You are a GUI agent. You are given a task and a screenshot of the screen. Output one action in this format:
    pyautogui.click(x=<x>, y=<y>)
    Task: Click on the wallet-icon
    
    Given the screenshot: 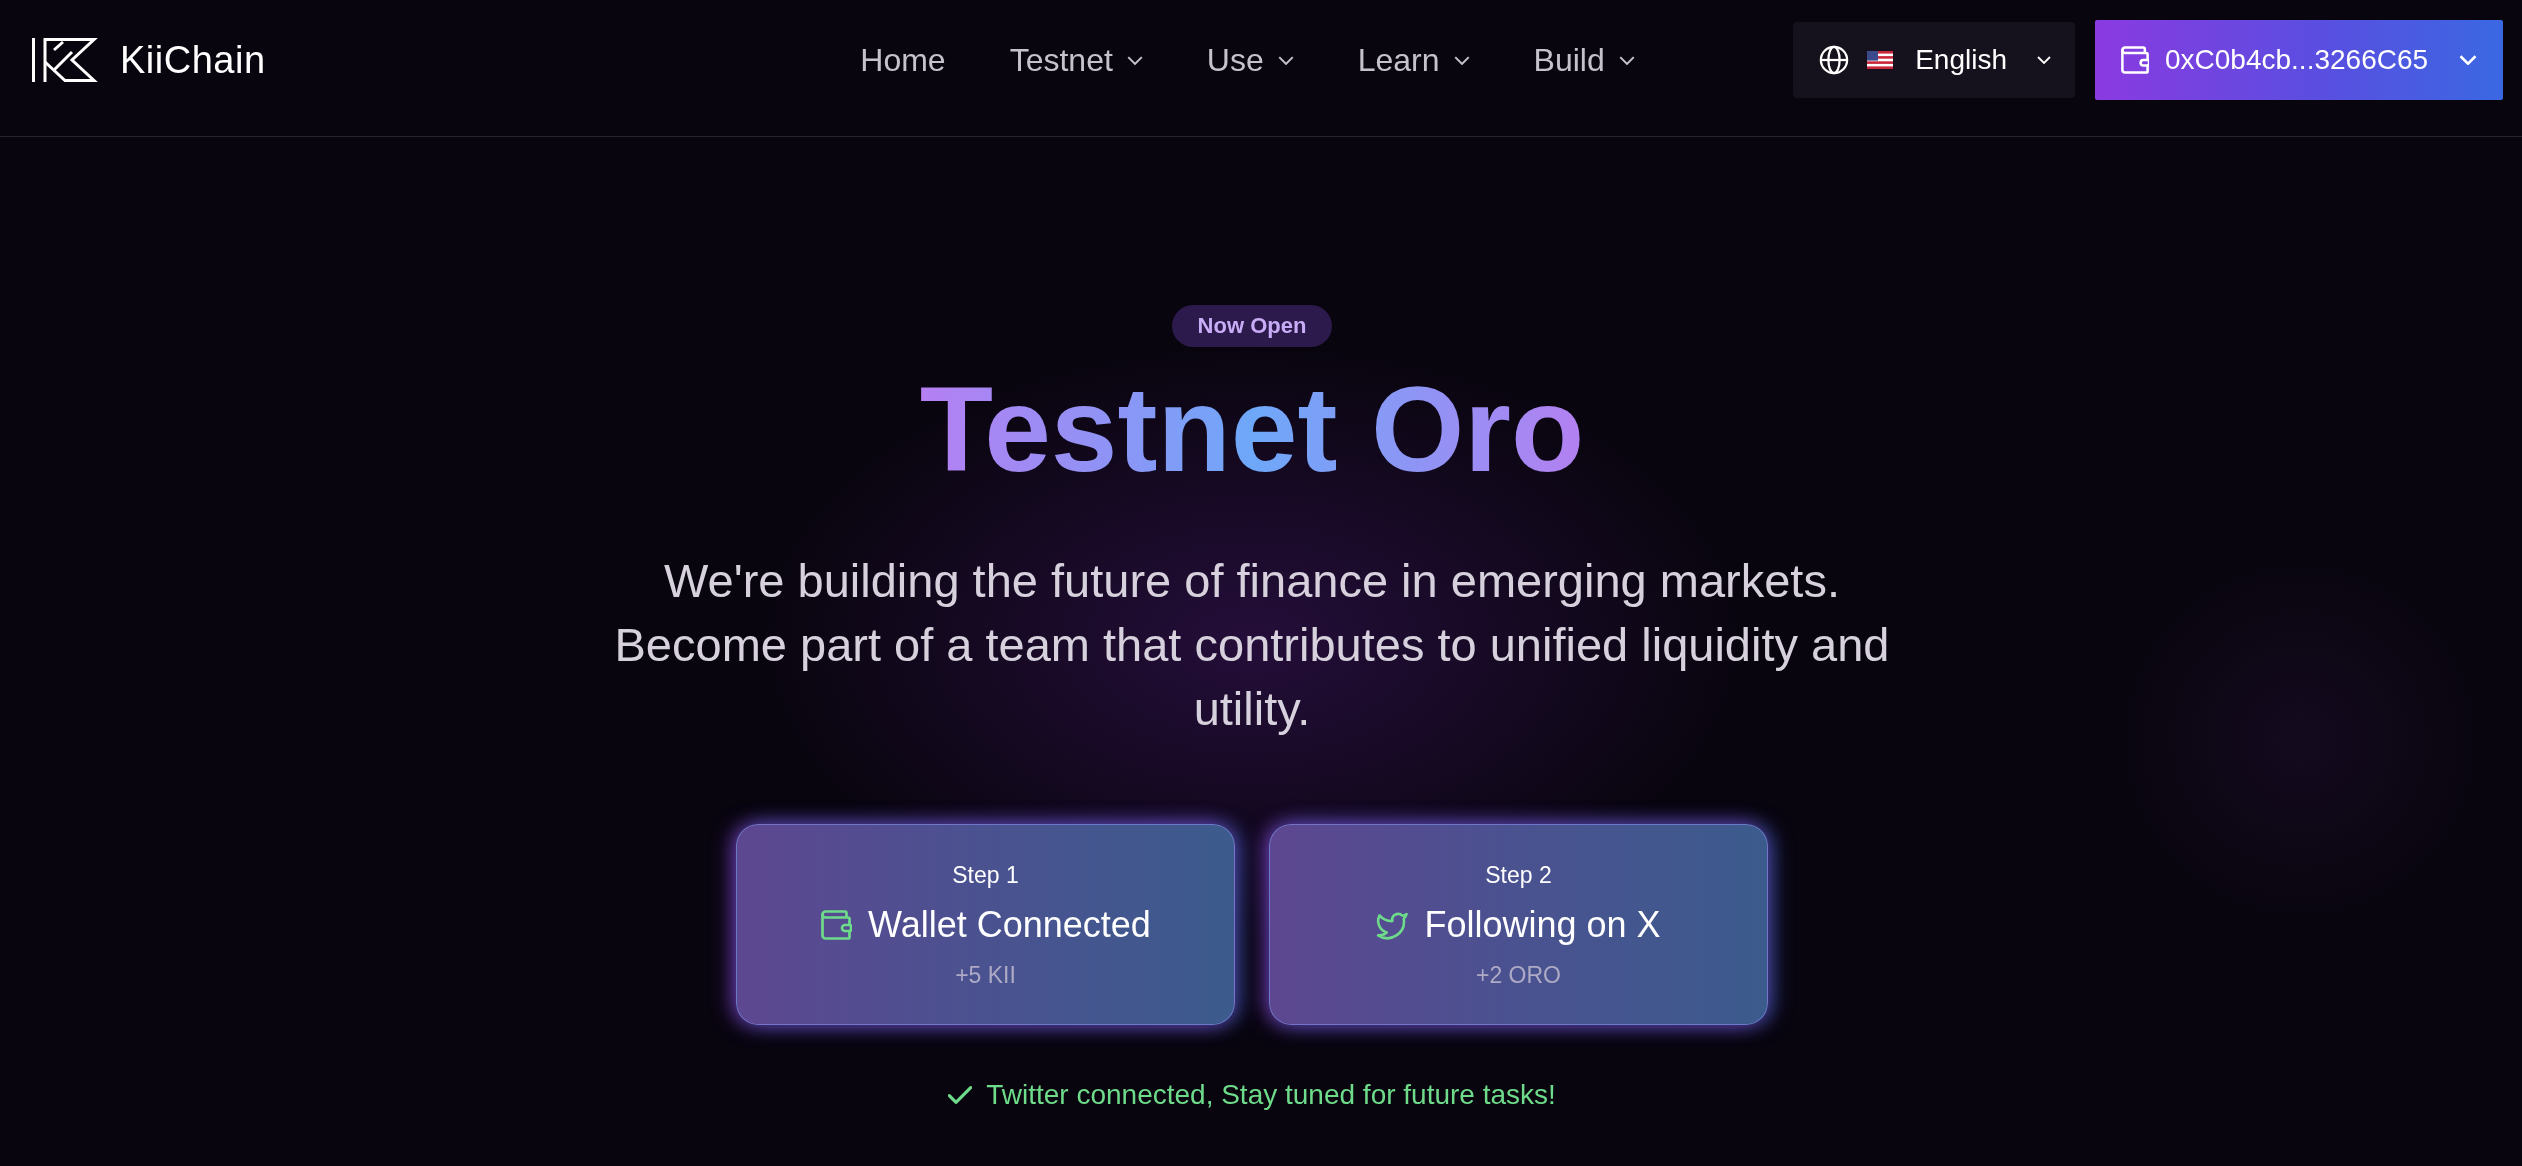 What is the action you would take?
    pyautogui.click(x=2135, y=60)
    